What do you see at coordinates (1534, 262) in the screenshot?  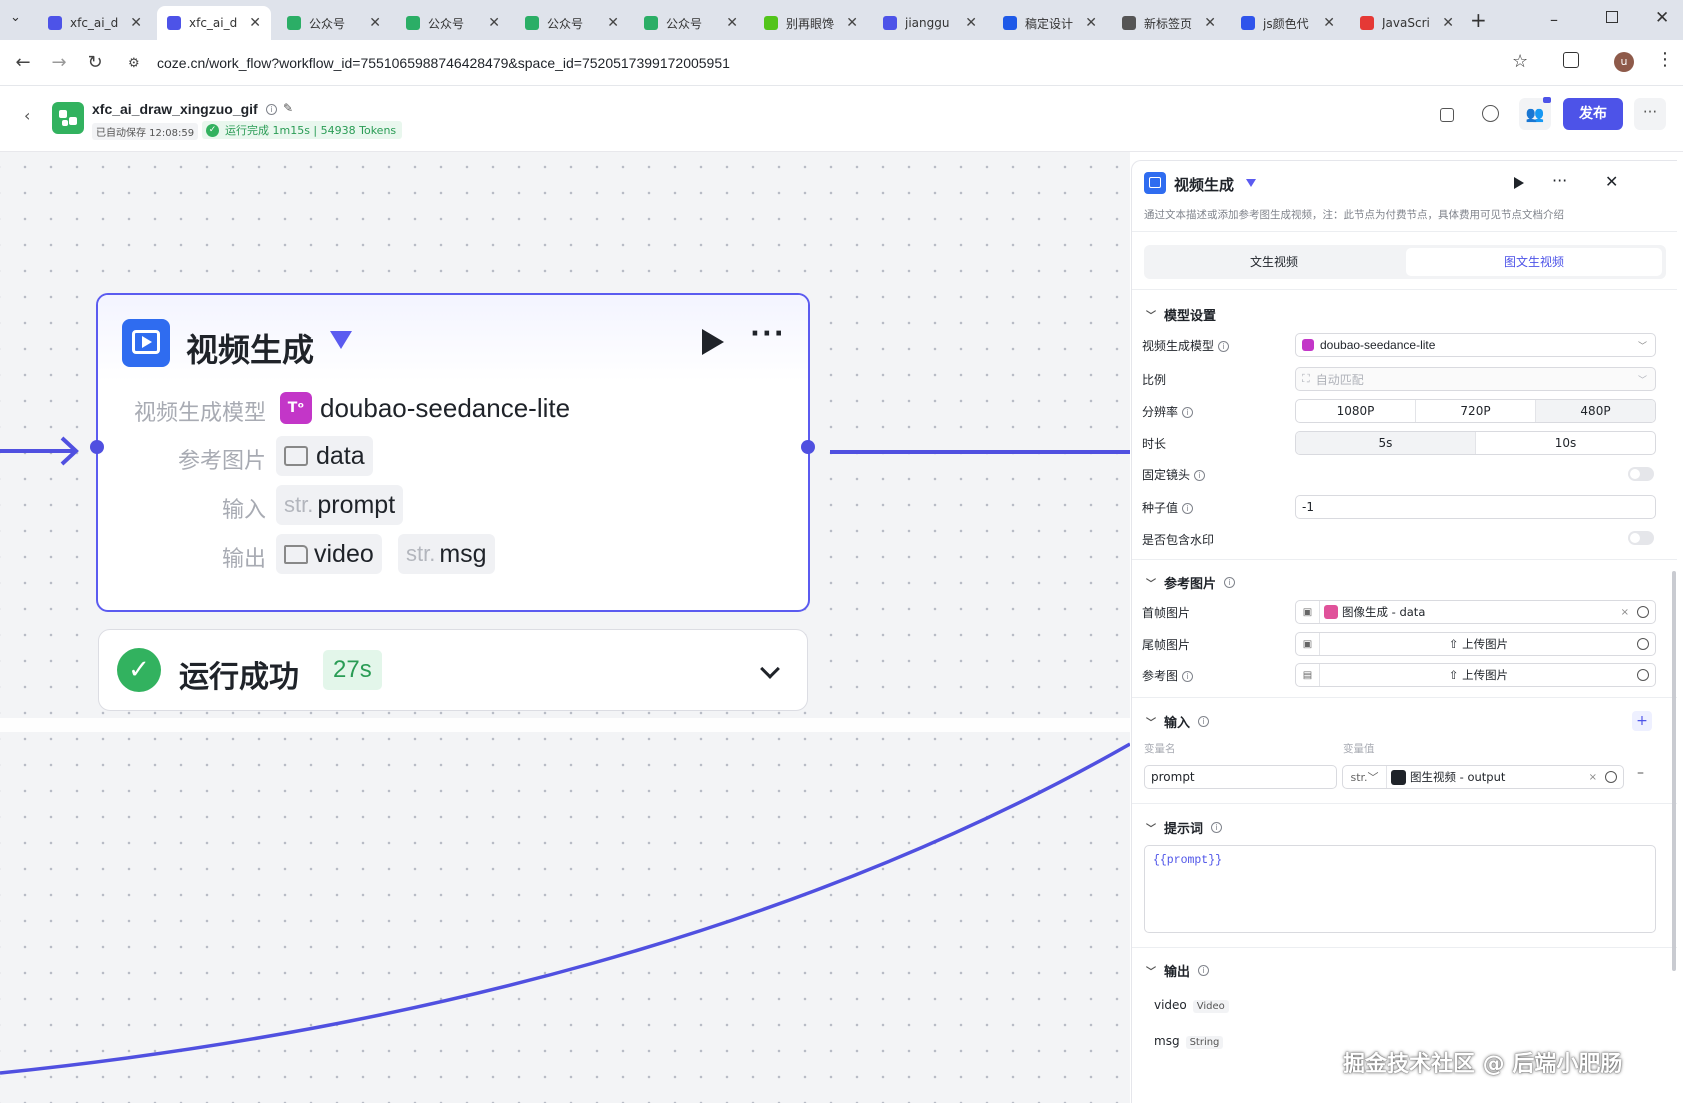 I see `tab-image-to-video: 图文生视频` at bounding box center [1534, 262].